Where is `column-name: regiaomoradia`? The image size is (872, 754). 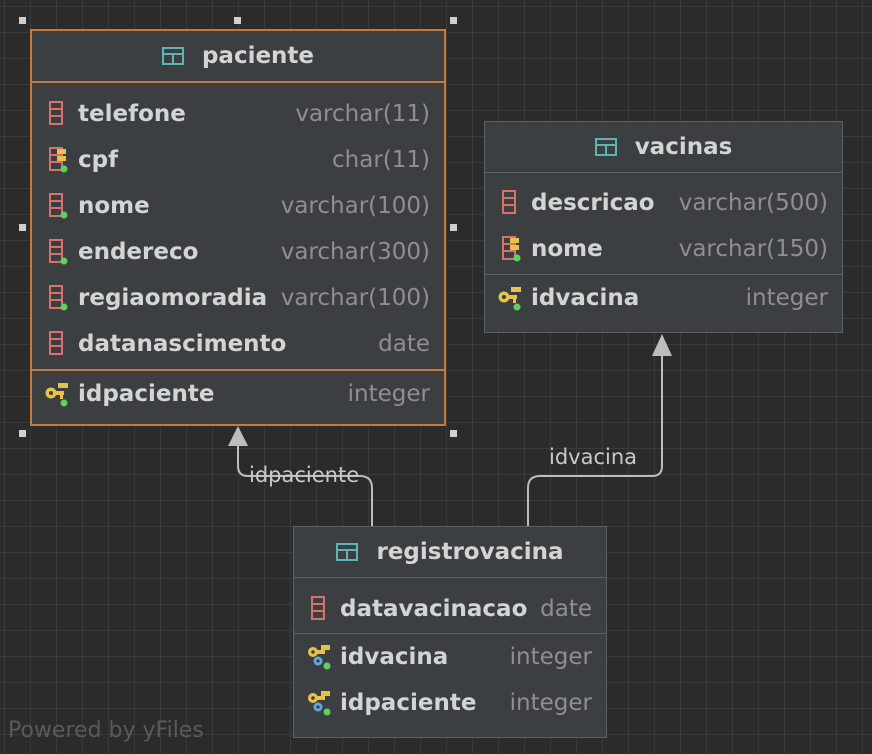 column-name: regiaomoradia is located at coordinates (173, 298).